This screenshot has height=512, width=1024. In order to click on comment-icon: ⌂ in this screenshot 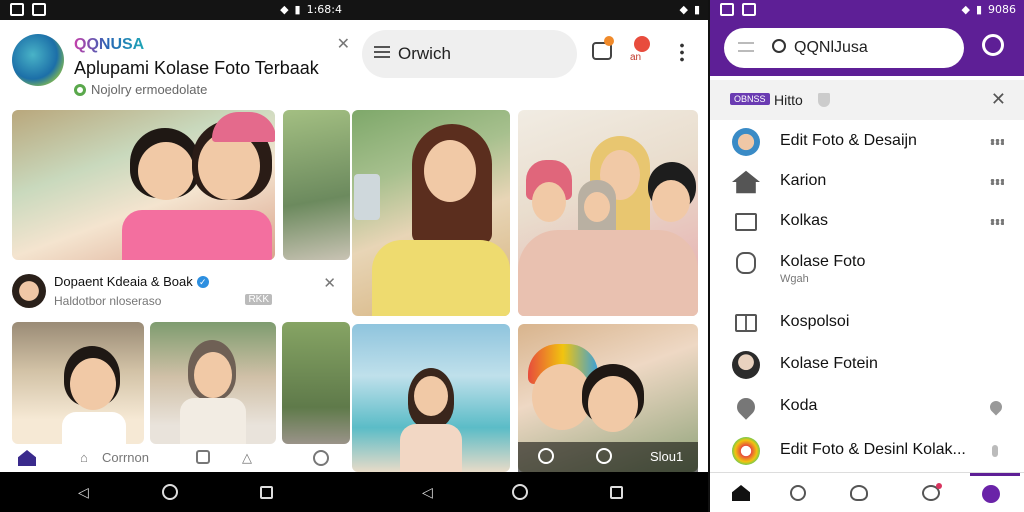, I will do `click(84, 457)`.